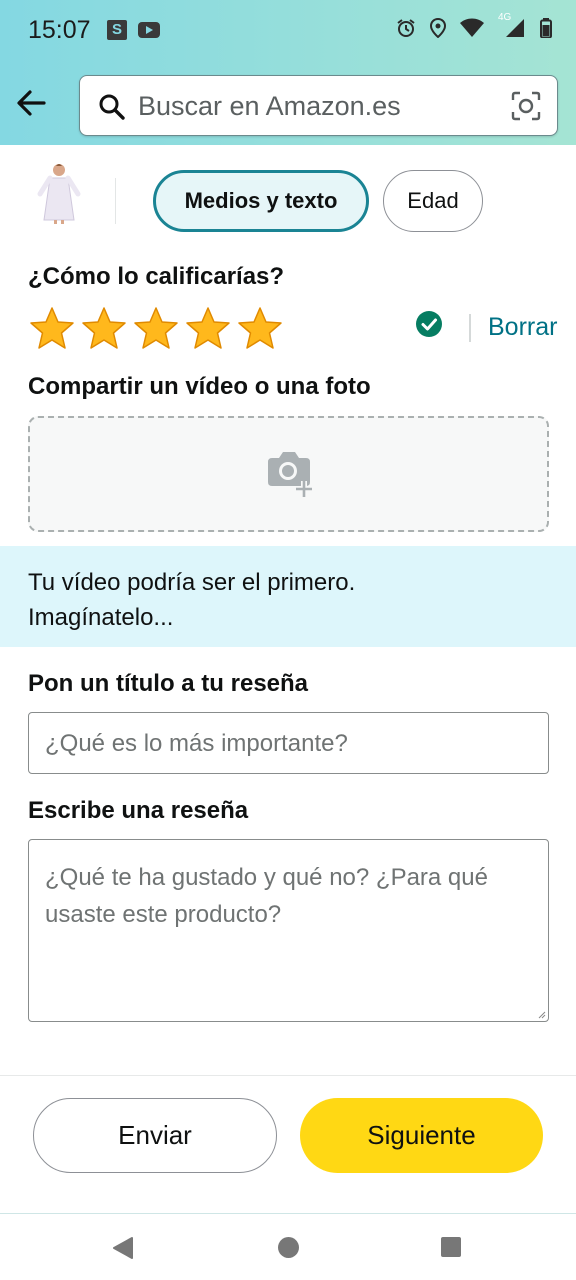 The image size is (576, 1280). I want to click on tab-media-and-text: Medios y texto, so click(261, 201).